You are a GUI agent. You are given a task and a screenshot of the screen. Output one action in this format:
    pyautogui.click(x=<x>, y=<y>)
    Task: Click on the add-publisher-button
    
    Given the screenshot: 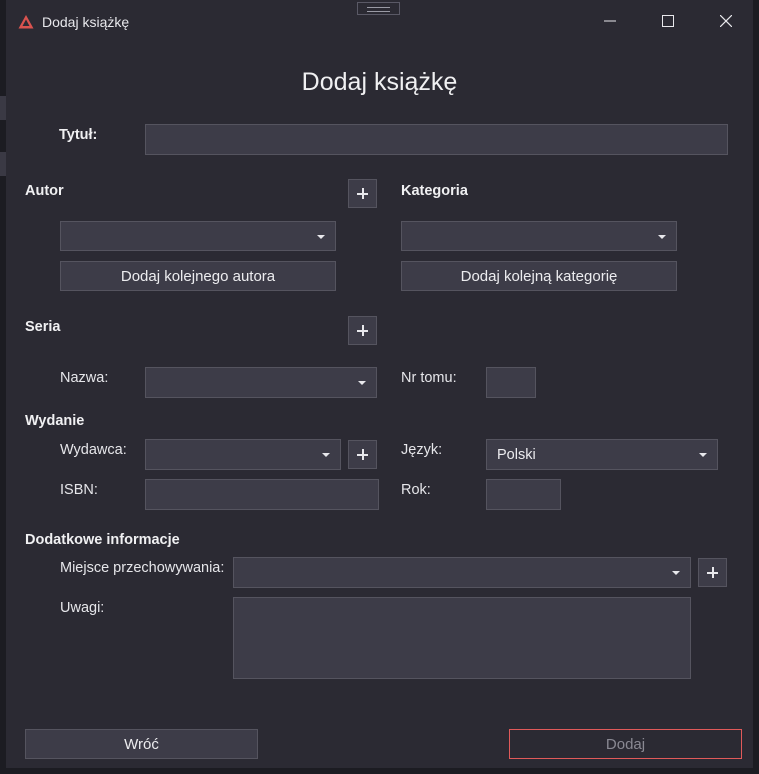 What is the action you would take?
    pyautogui.click(x=362, y=454)
    